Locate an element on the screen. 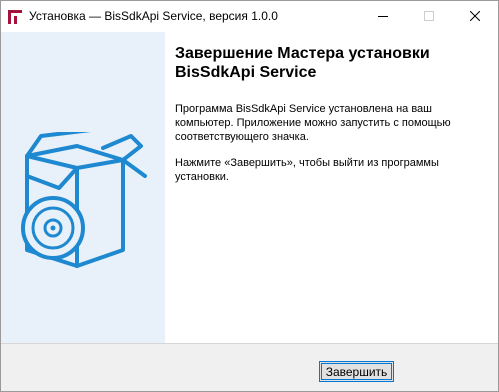 The width and height of the screenshot is (499, 392). finish-button: Завершить is located at coordinates (356, 371).